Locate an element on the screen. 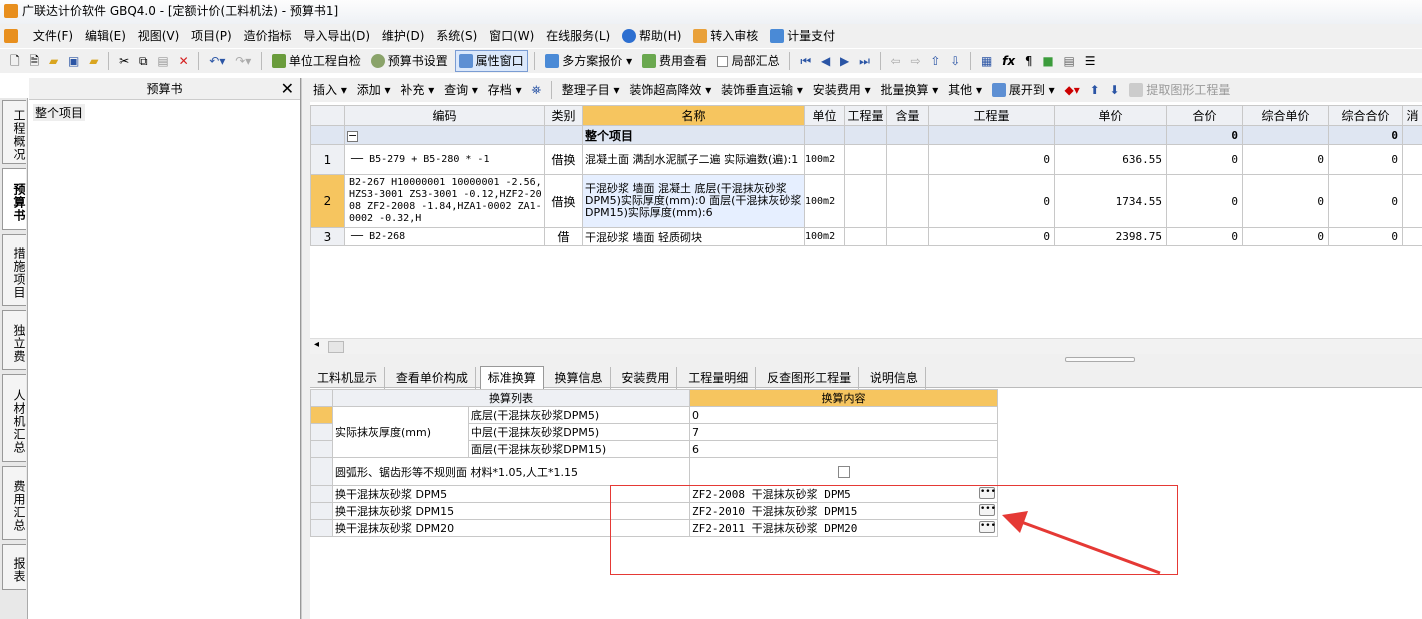 This screenshot has width=1422, height=619. header-qty: 工程量 is located at coordinates (991, 115).